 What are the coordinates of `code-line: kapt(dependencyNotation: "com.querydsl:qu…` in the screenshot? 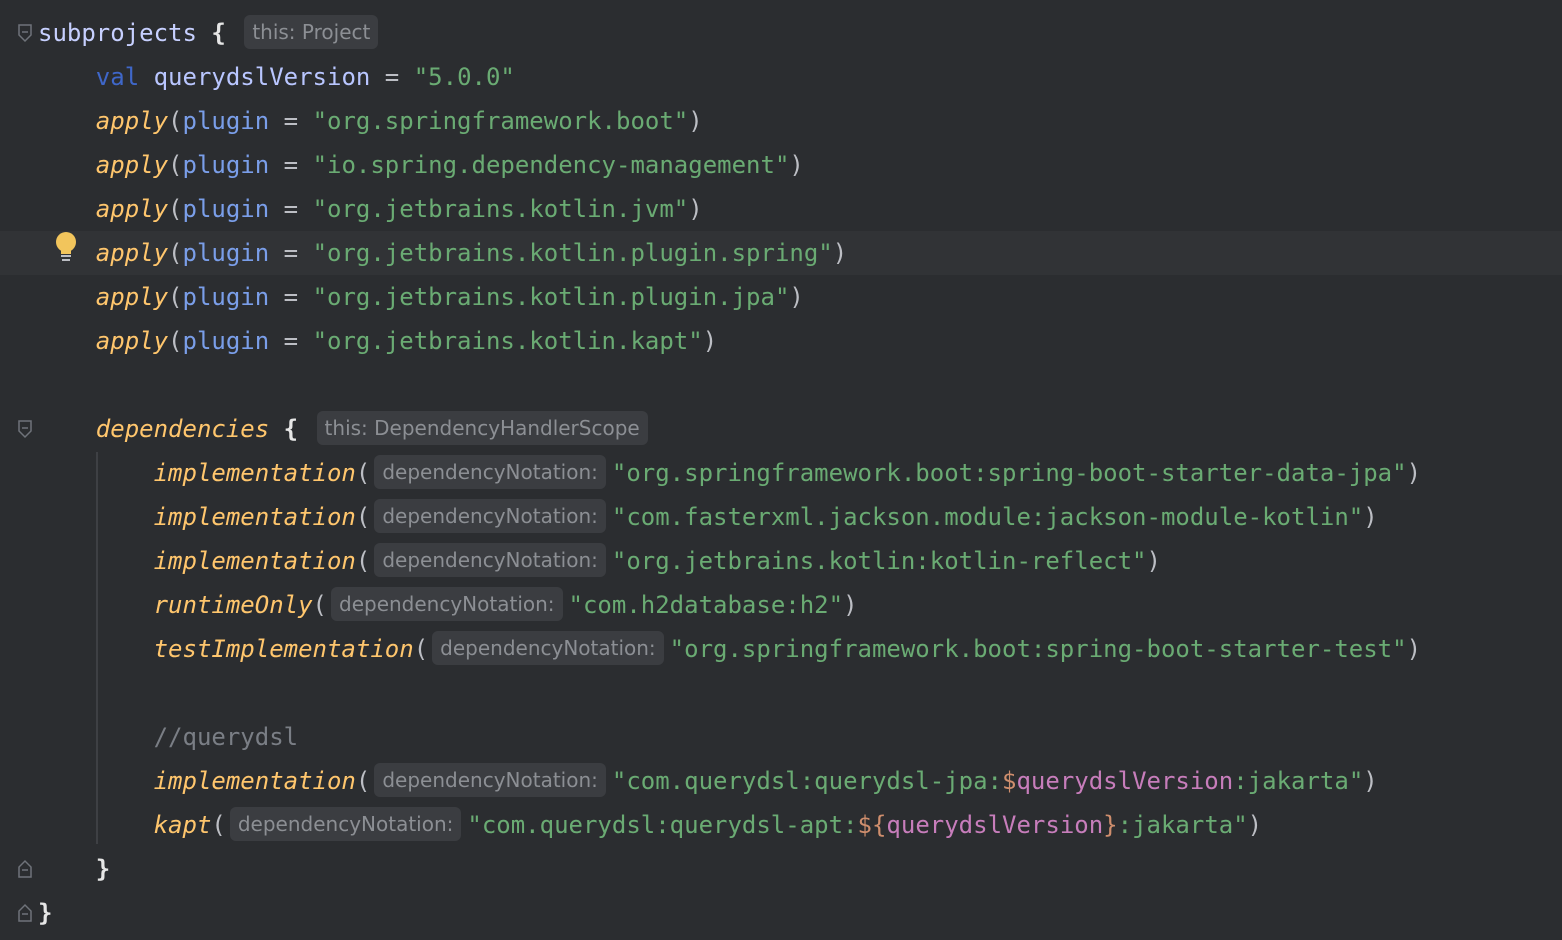 It's located at (781, 825).